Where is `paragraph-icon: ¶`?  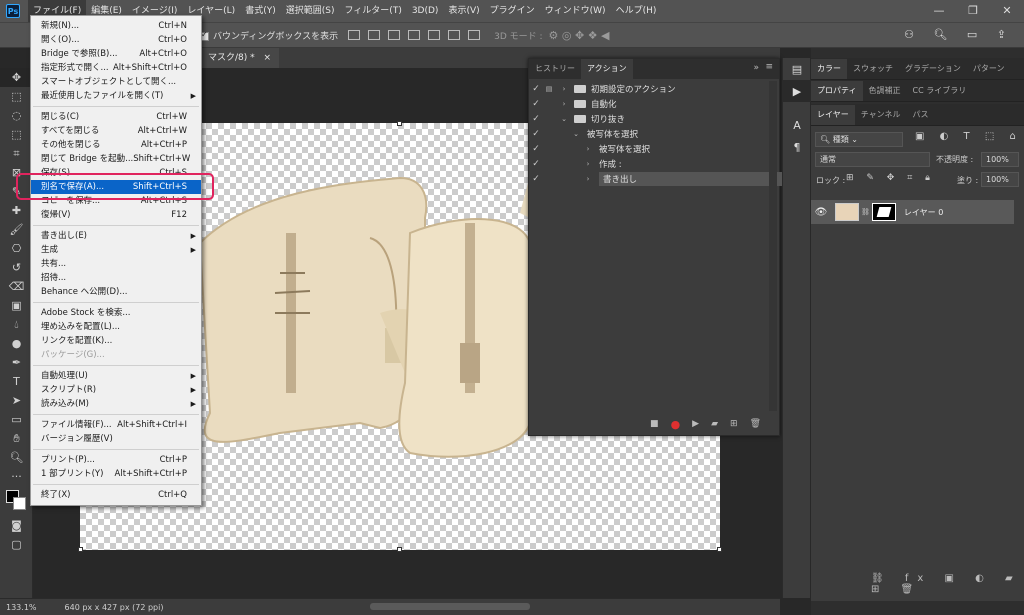
paragraph-icon: ¶ is located at coordinates (797, 147).